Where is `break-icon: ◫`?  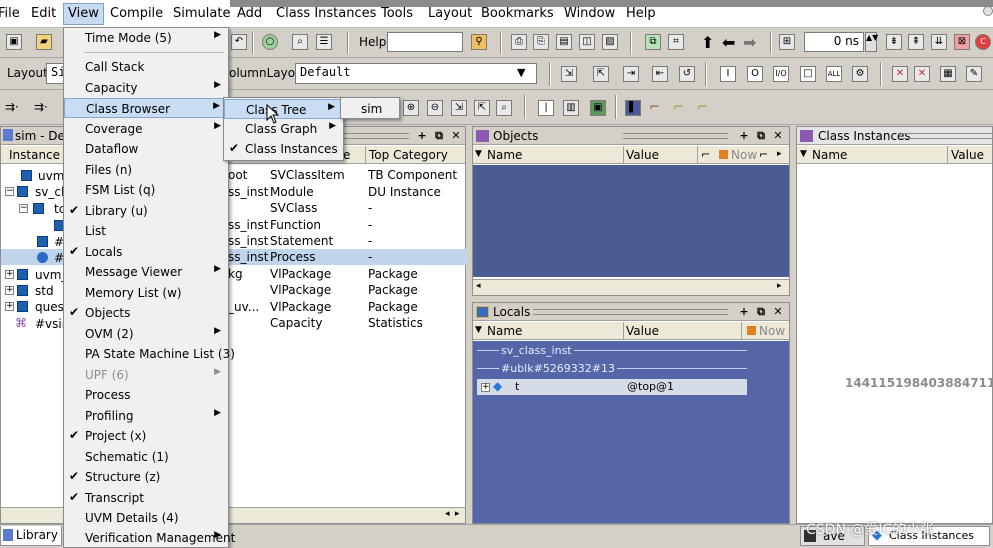
break-icon: ◫ is located at coordinates (587, 42).